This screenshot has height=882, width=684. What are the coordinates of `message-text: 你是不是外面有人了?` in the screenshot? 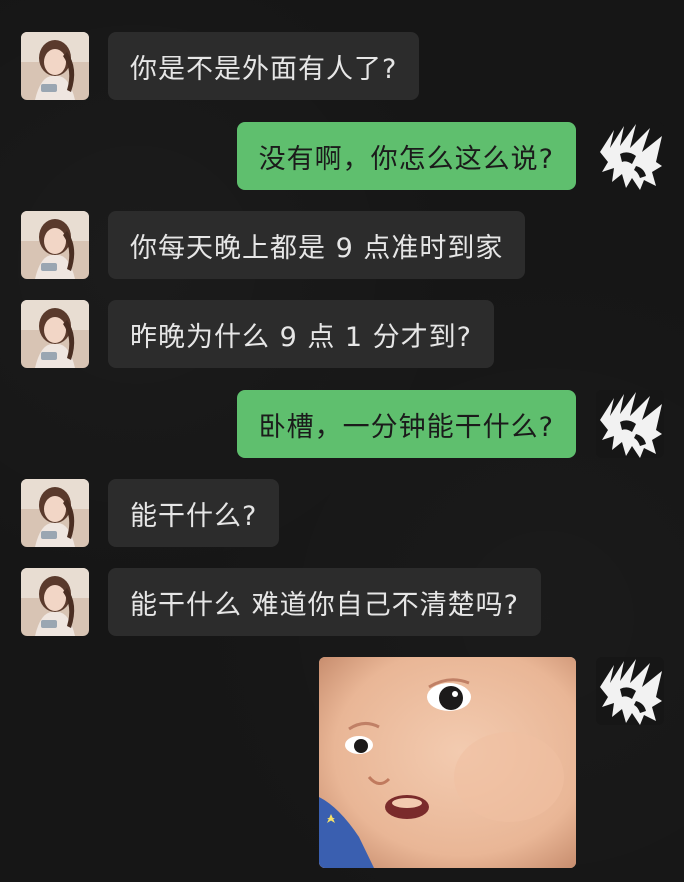 It's located at (264, 69).